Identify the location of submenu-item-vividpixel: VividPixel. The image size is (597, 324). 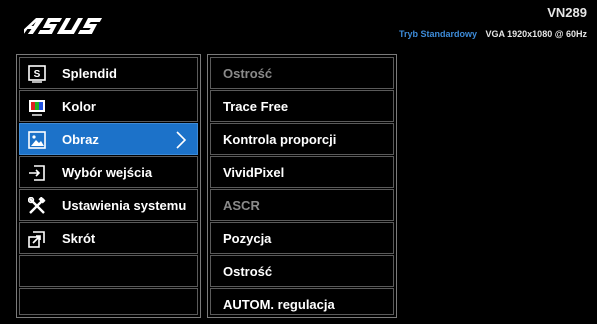
(302, 172).